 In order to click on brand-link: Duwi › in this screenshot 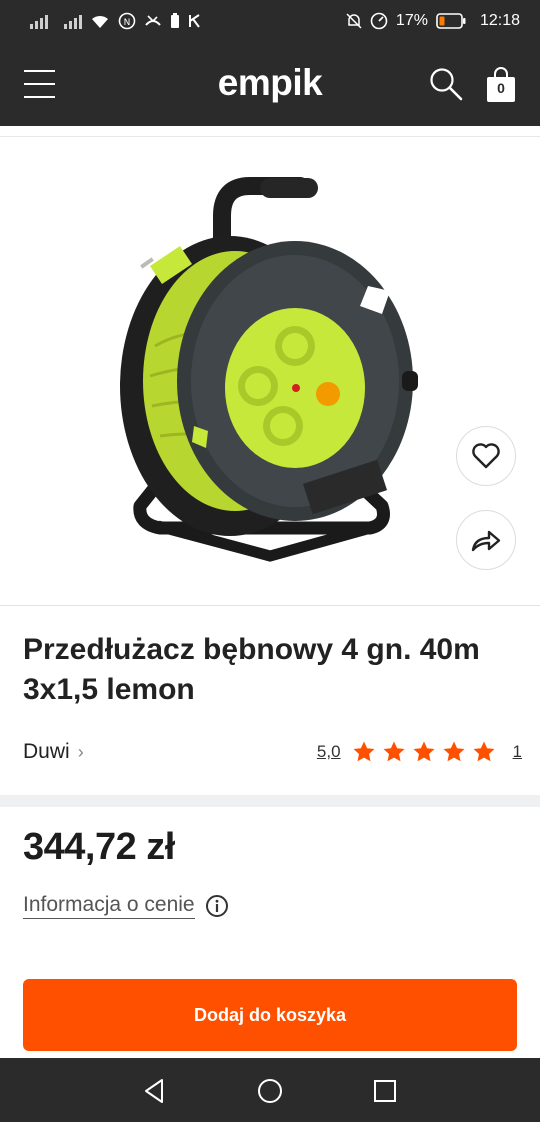, I will do `click(53, 752)`.